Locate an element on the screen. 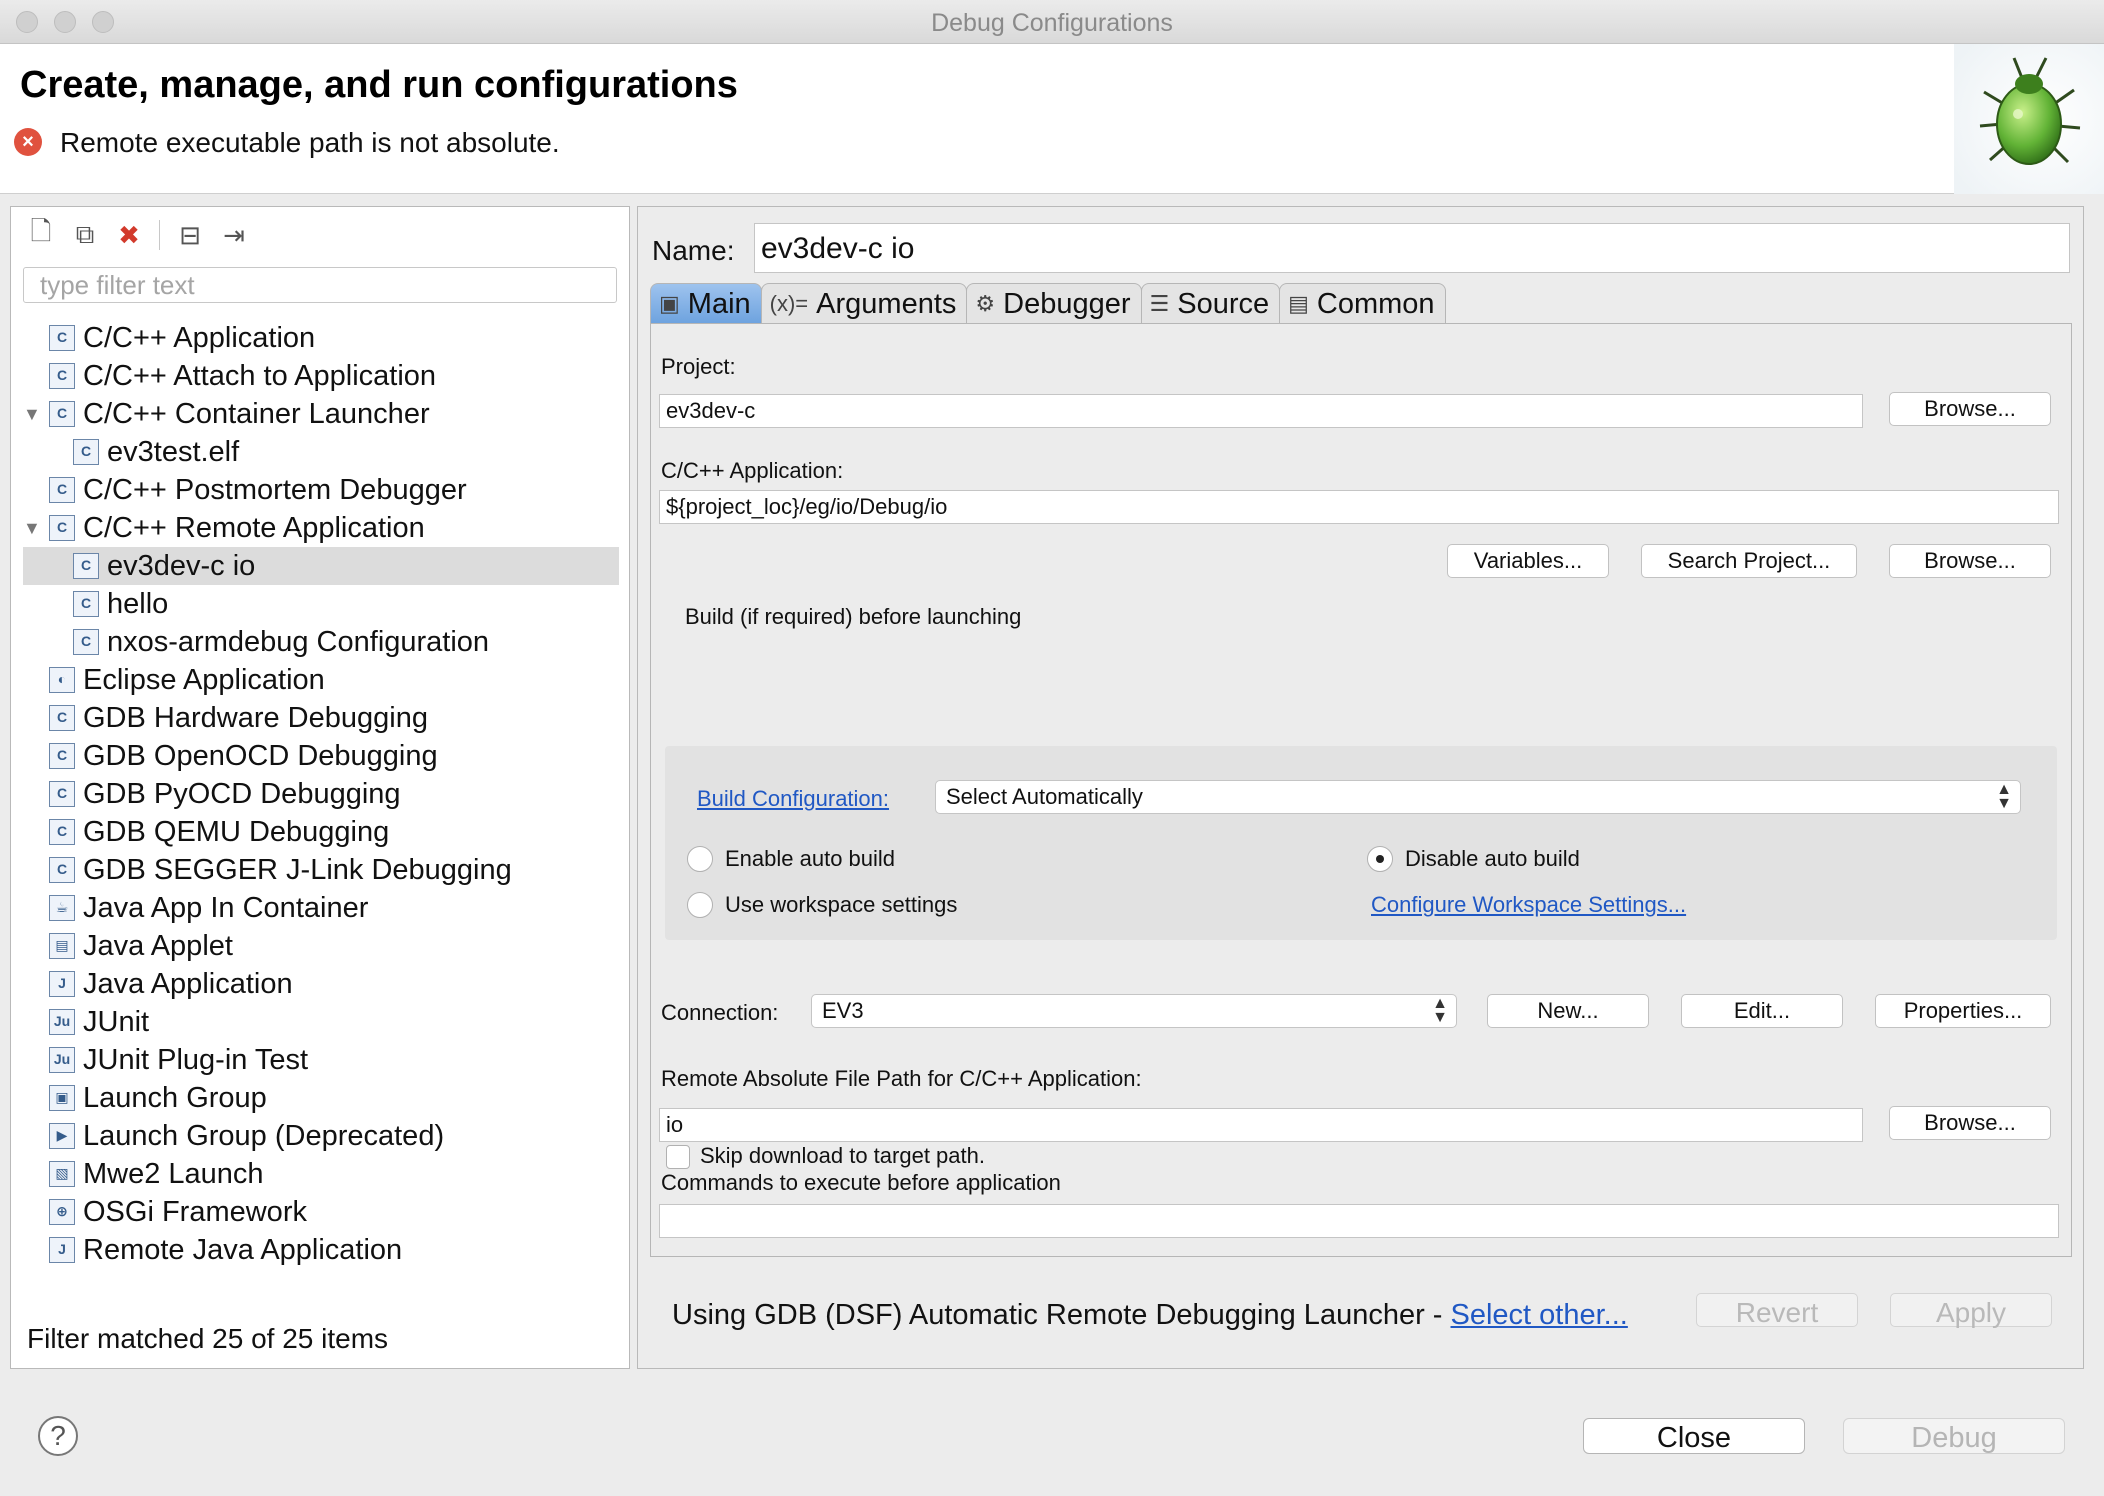 The image size is (2104, 1496). tree-item: C GDB PyOCD Debugging is located at coordinates (320, 794).